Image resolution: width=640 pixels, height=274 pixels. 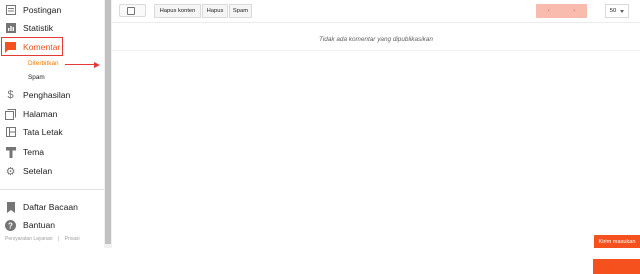 What do you see at coordinates (10, 152) in the screenshot?
I see `paint-roller-icon` at bounding box center [10, 152].